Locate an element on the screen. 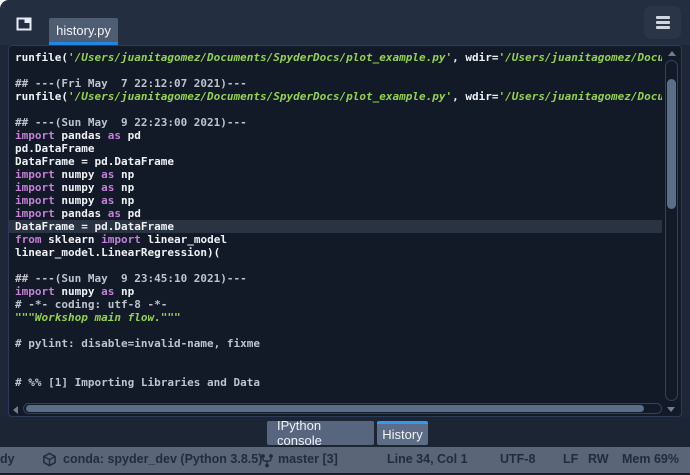 This screenshot has height=475, width=690. cursor-position-status: Line 34, Col 1 is located at coordinates (427, 459).